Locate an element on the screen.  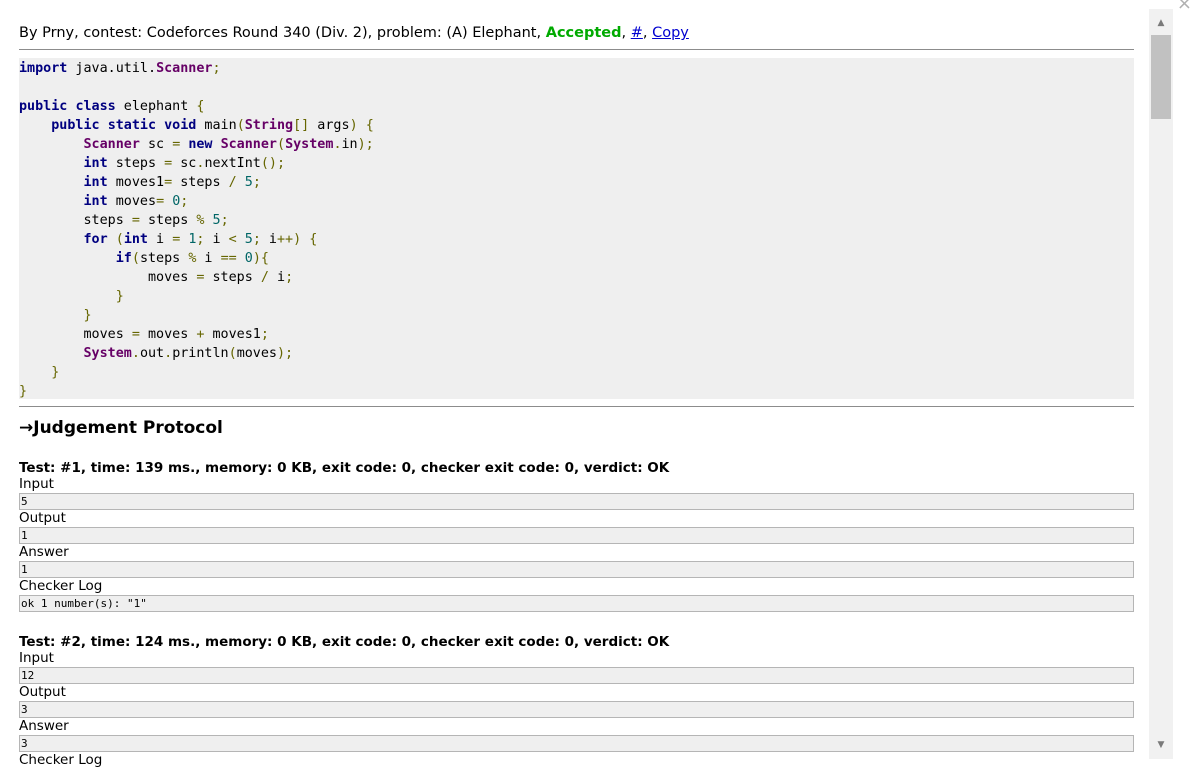
code-line: moves = moves + moves1; is located at coordinates (144, 334).